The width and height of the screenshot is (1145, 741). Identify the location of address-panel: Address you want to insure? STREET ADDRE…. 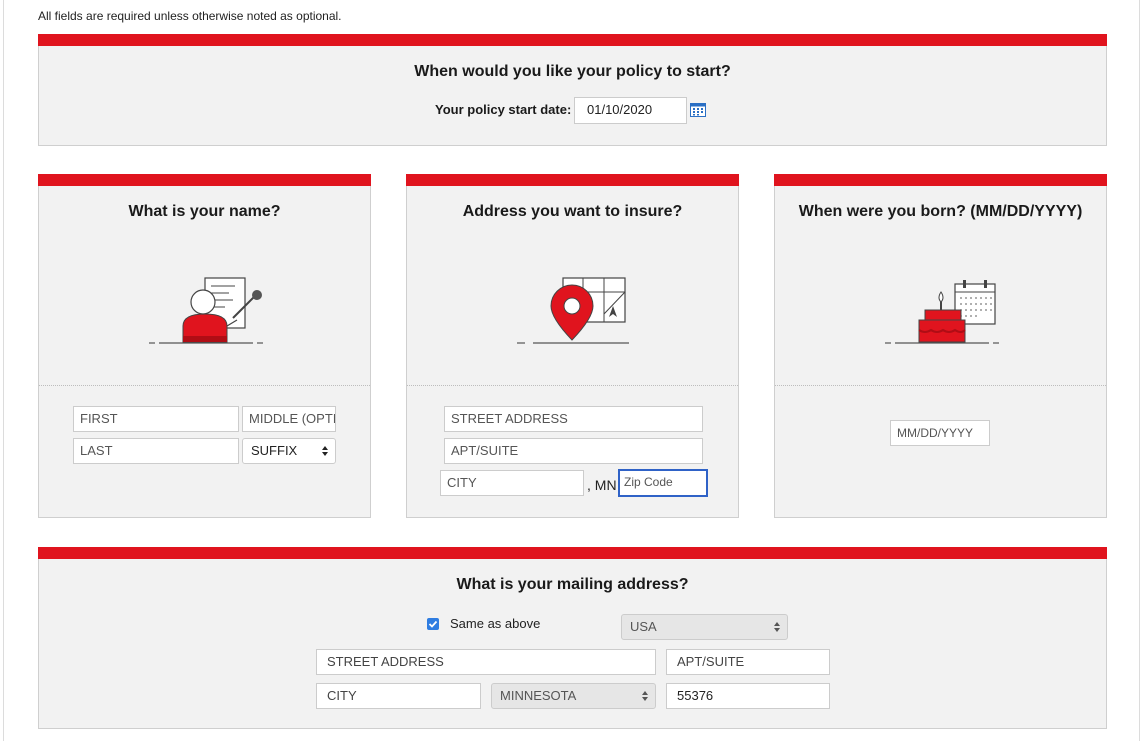
(572, 346).